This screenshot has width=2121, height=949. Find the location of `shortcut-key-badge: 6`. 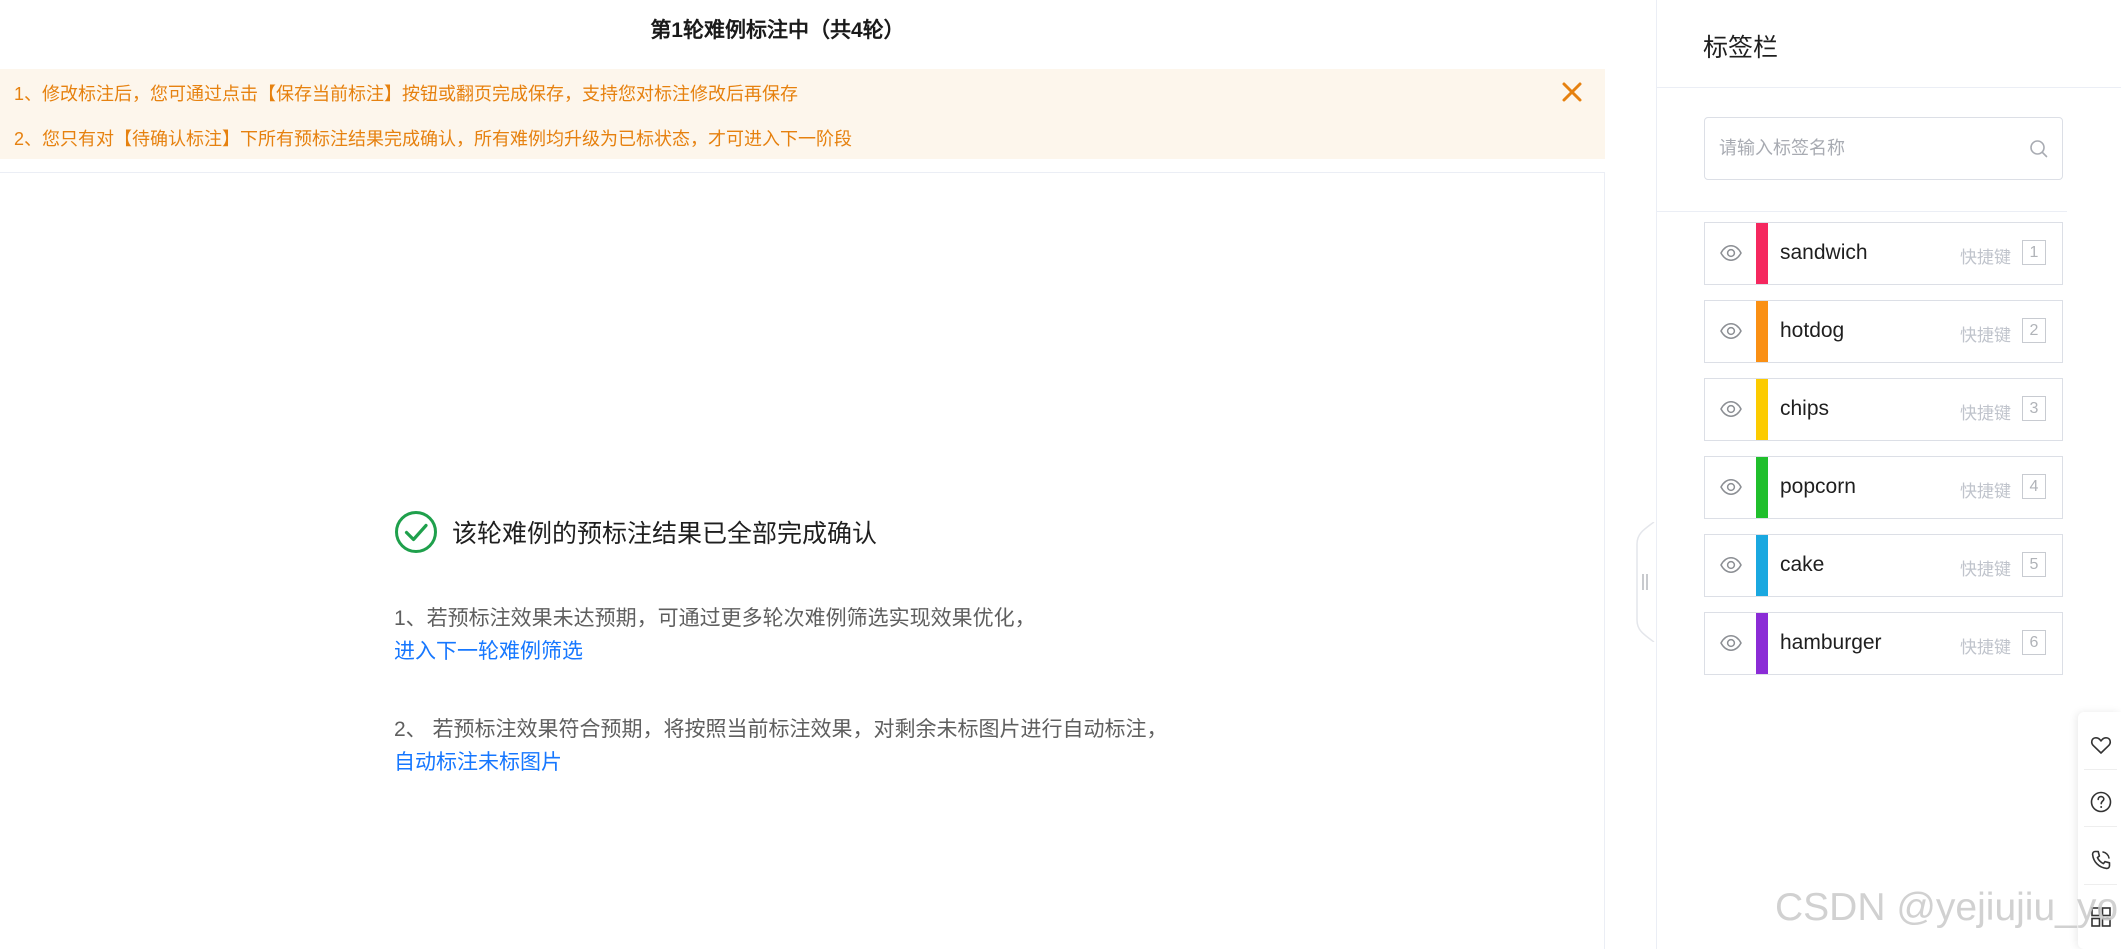

shortcut-key-badge: 6 is located at coordinates (2034, 642).